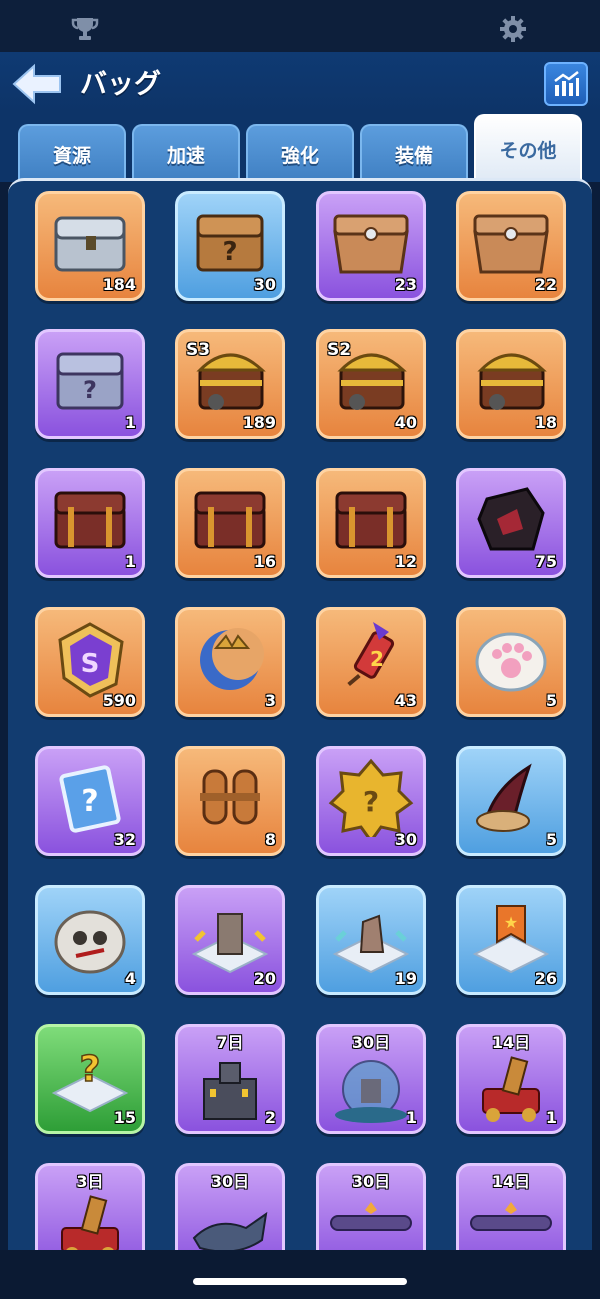 The width and height of the screenshot is (600, 1299). Describe the element at coordinates (545, 284) in the screenshot. I see `item-count: 22` at that location.